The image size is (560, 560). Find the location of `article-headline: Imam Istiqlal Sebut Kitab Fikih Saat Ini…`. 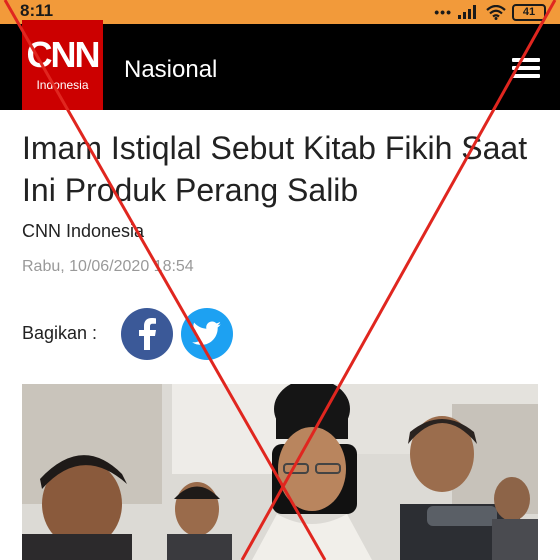

article-headline: Imam Istiqlal Sebut Kitab Fikih Saat Ini… is located at coordinates (275, 169).